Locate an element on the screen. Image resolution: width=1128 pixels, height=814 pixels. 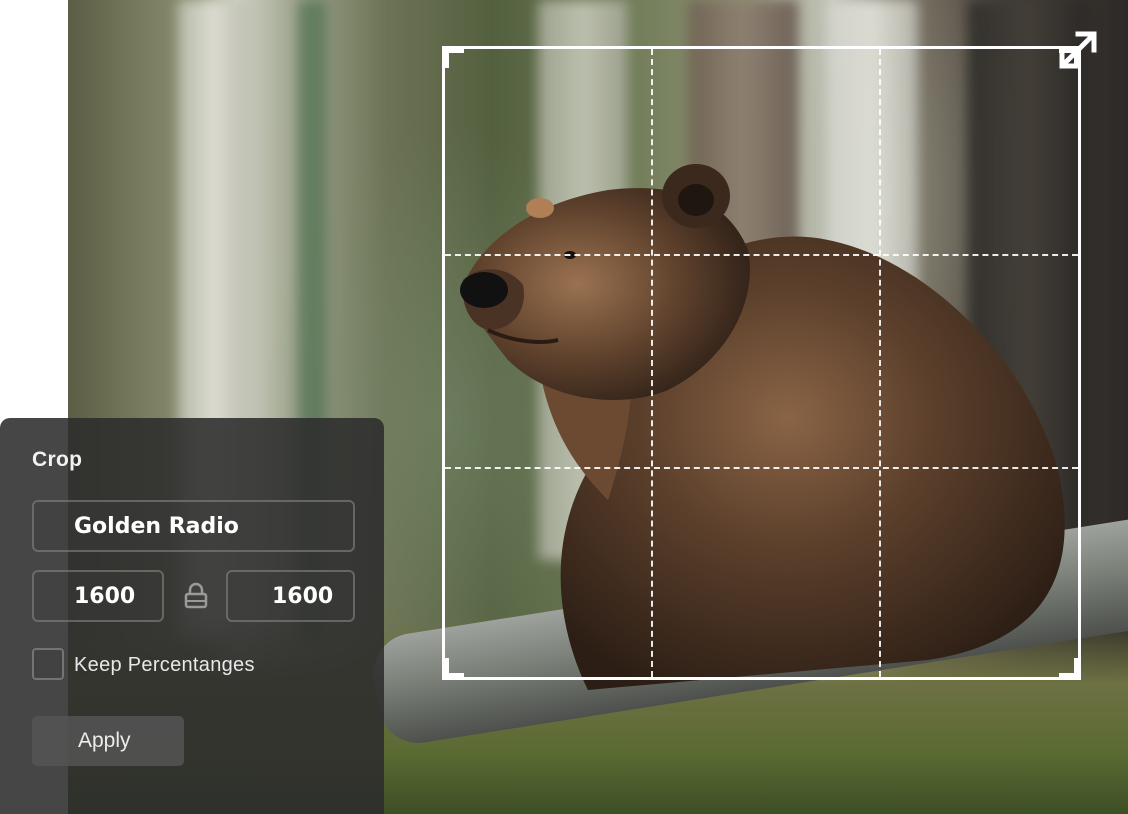
apply-button: Apply is located at coordinates (108, 741).